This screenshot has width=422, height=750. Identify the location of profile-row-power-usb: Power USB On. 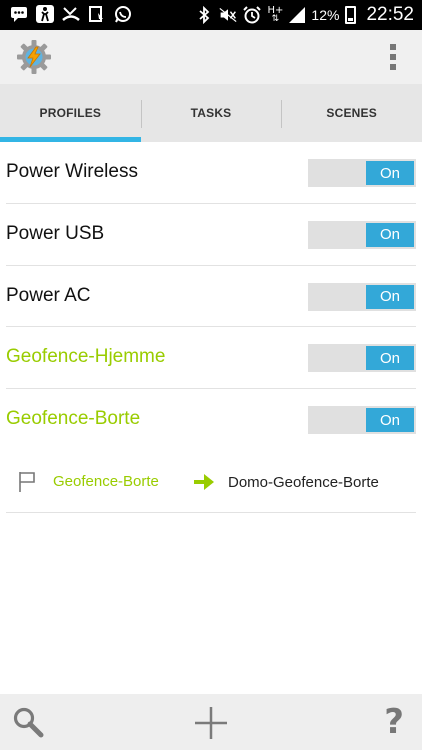
(211, 235).